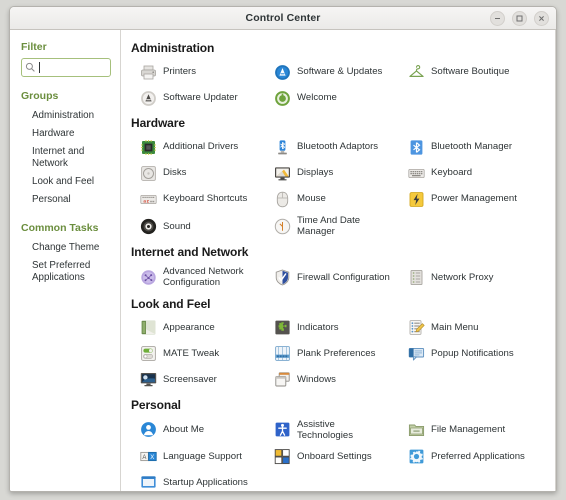 Image resolution: width=566 pixels, height=500 pixels. Describe the element at coordinates (190, 252) in the screenshot. I see `section-title-internet-and-network: Internet and Network` at that location.